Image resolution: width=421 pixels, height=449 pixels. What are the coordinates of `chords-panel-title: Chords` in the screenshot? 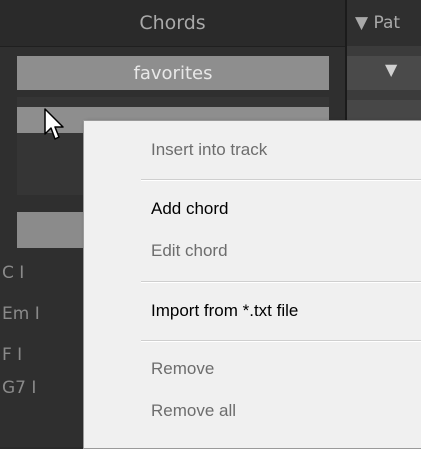 It's located at (172, 23).